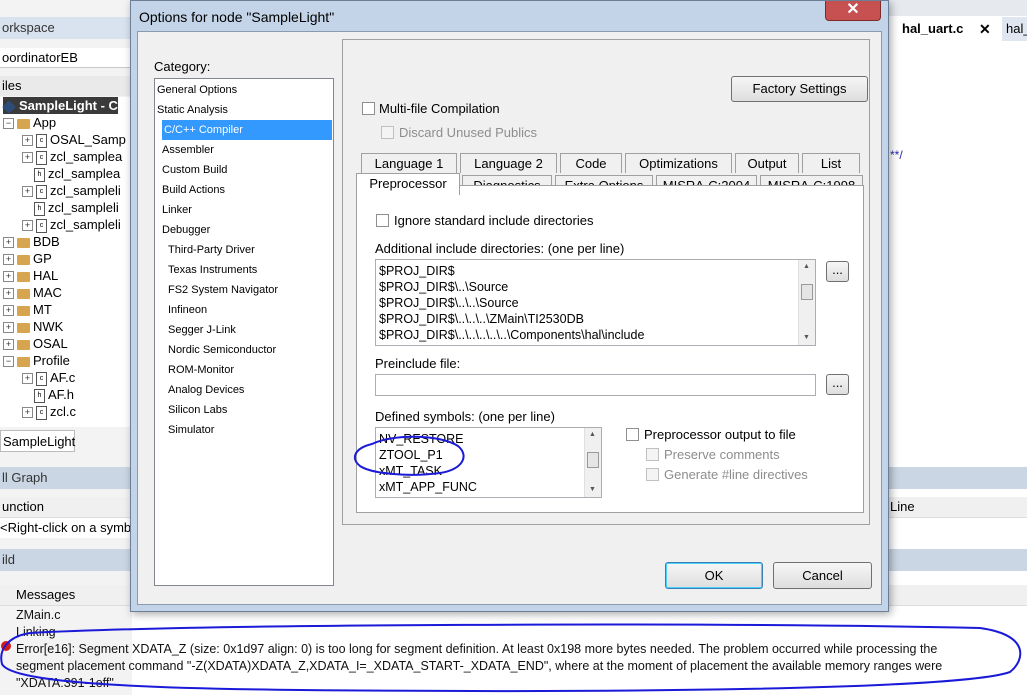 The height and width of the screenshot is (695, 1027). What do you see at coordinates (511, 658) in the screenshot?
I see `annotation-circle-error` at bounding box center [511, 658].